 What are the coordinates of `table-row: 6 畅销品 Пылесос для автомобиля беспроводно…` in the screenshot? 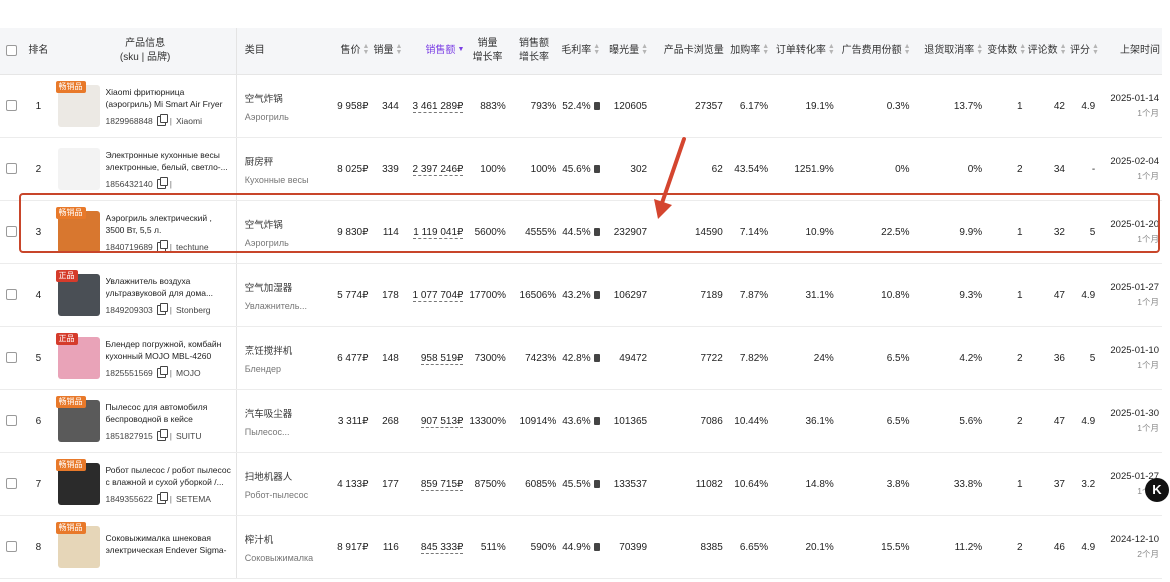 It's located at (581, 421).